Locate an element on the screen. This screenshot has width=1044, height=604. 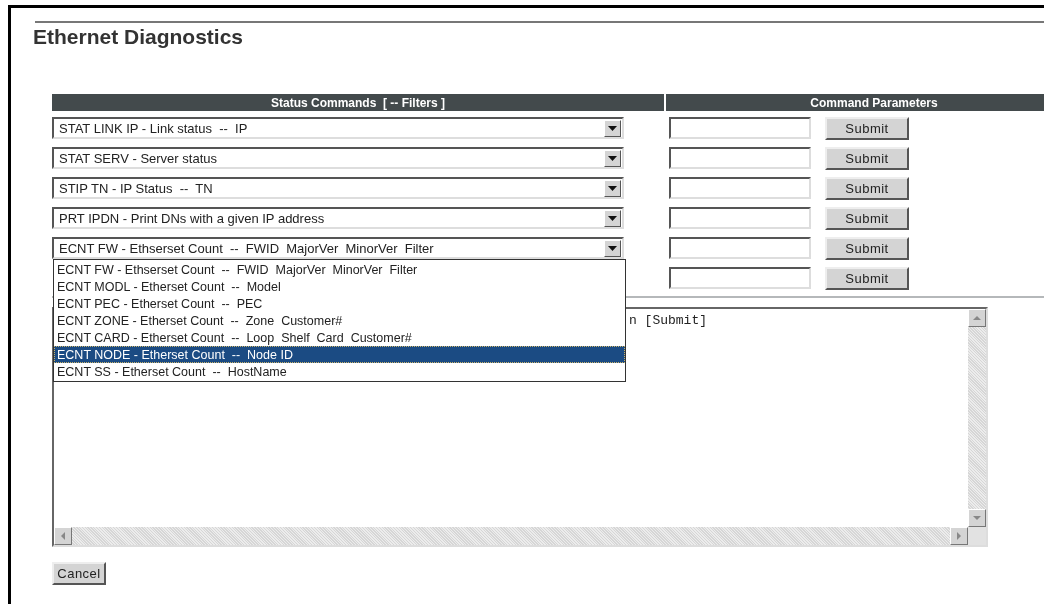
command-select: STAT LINK IP - Link status -- IP is located at coordinates (338, 128).